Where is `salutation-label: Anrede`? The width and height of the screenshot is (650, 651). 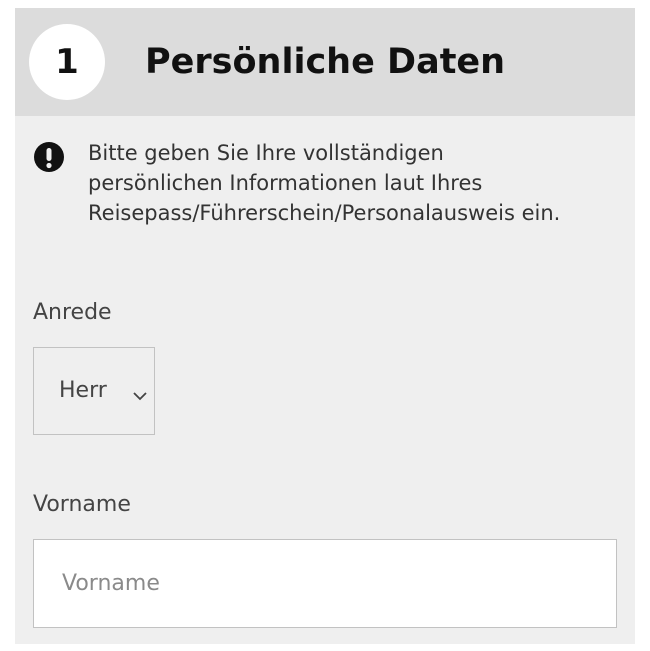 salutation-label: Anrede is located at coordinates (72, 312).